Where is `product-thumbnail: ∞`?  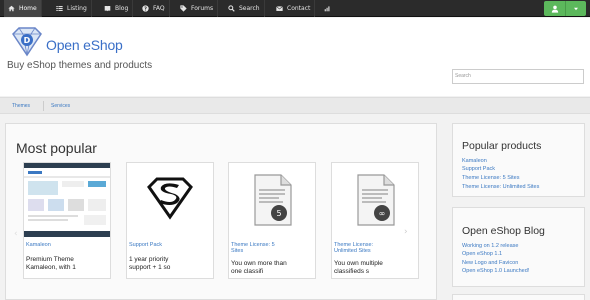 product-thumbnail: ∞ is located at coordinates (375, 200).